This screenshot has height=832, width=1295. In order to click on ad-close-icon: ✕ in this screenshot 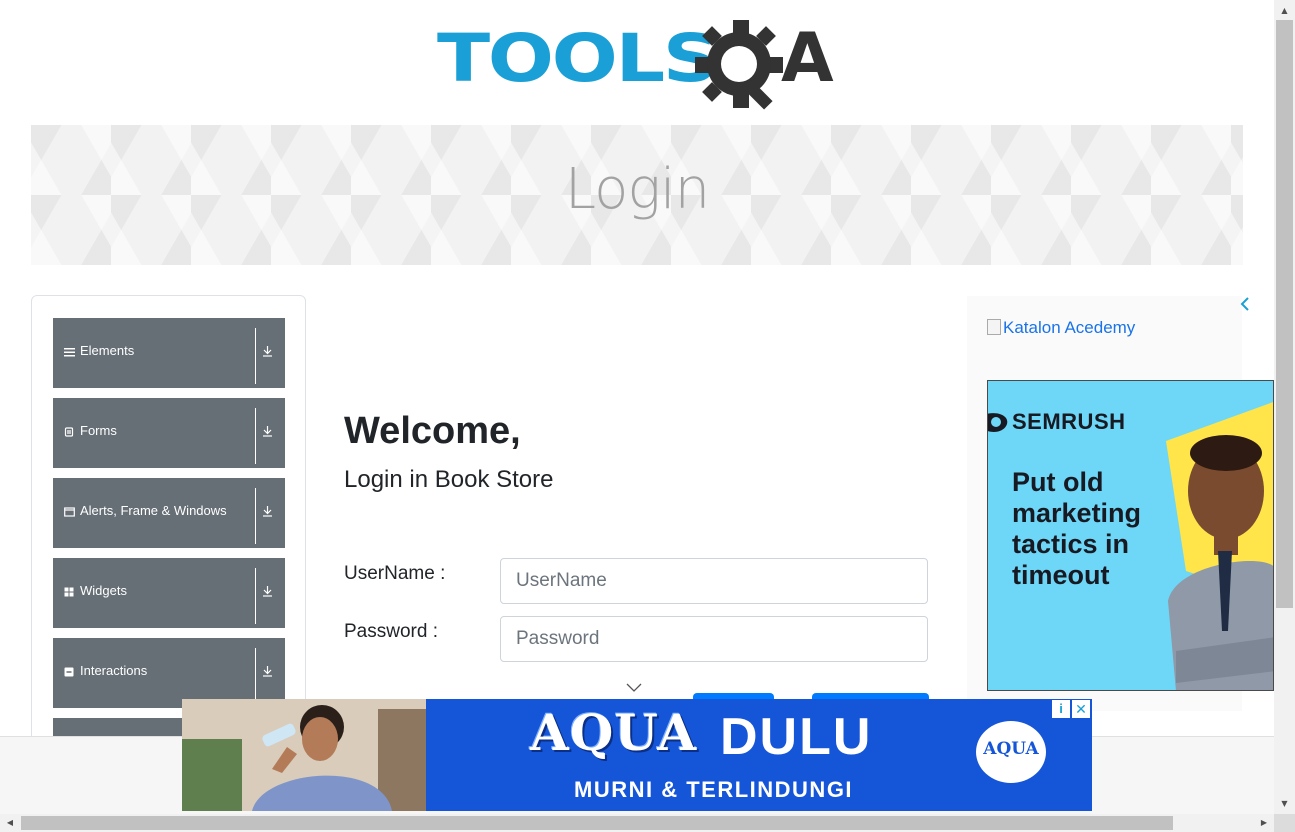, I will do `click(1081, 709)`.